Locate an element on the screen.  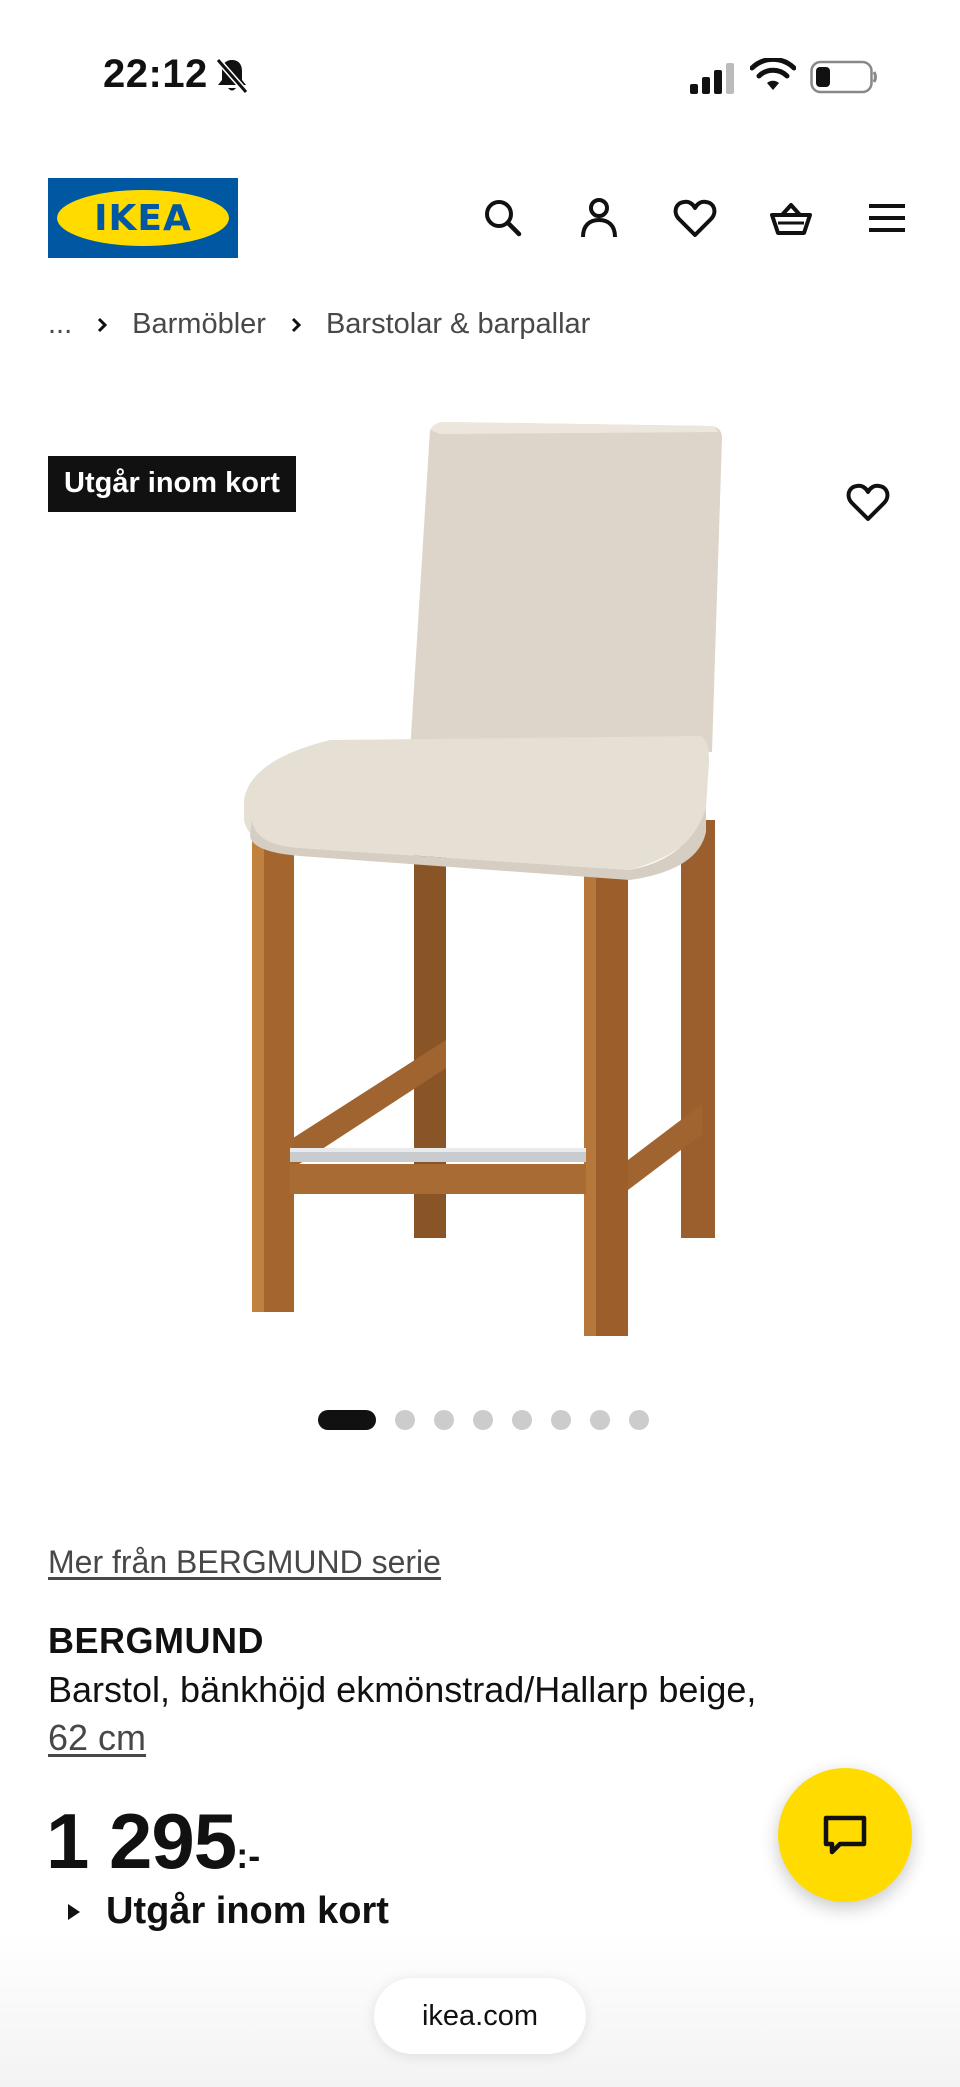
chat-button is located at coordinates (845, 1835).